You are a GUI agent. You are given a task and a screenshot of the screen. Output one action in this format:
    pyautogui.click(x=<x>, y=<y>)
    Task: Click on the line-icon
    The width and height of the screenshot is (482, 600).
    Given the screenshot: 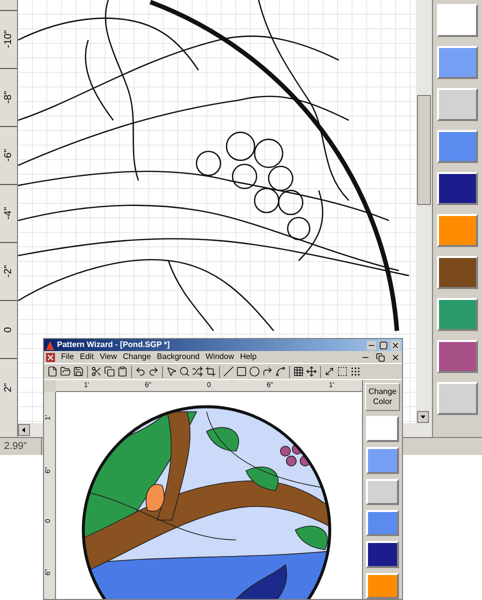 What is the action you would take?
    pyautogui.click(x=228, y=371)
    